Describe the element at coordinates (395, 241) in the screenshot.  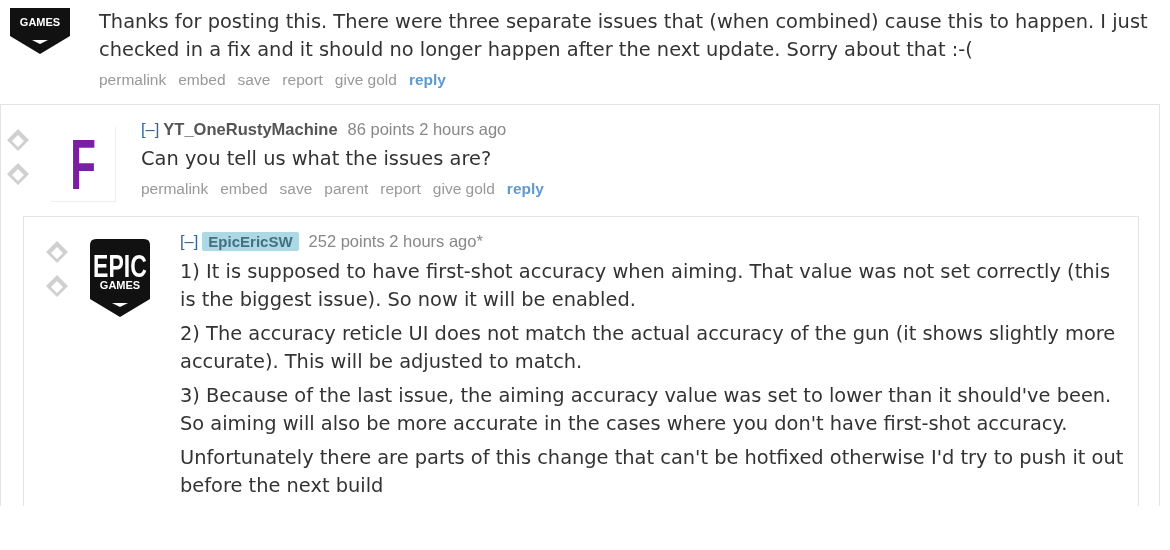
I see `comment-meta: 252 points 2 hours ago*` at that location.